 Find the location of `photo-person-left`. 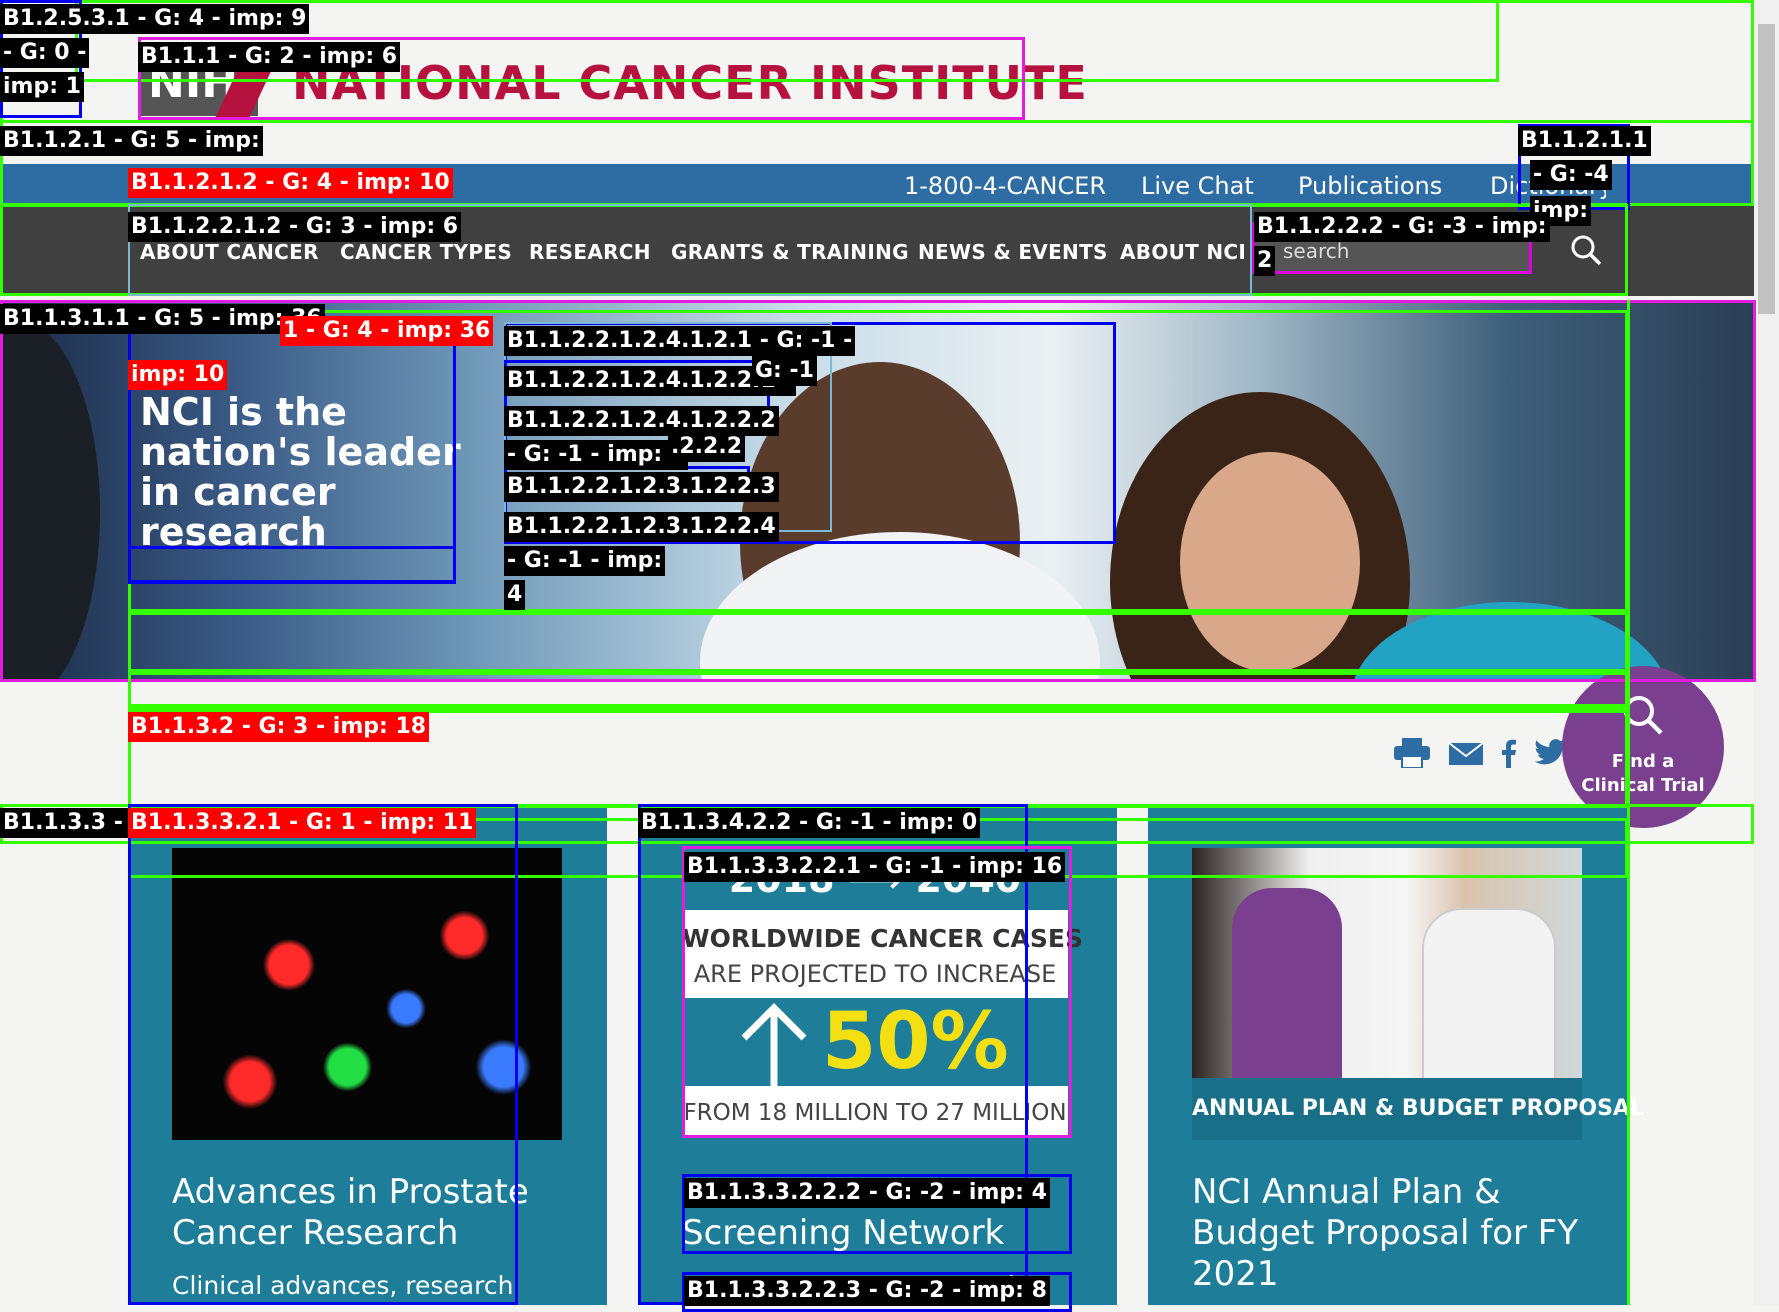

photo-person-left is located at coordinates (1287, 983).